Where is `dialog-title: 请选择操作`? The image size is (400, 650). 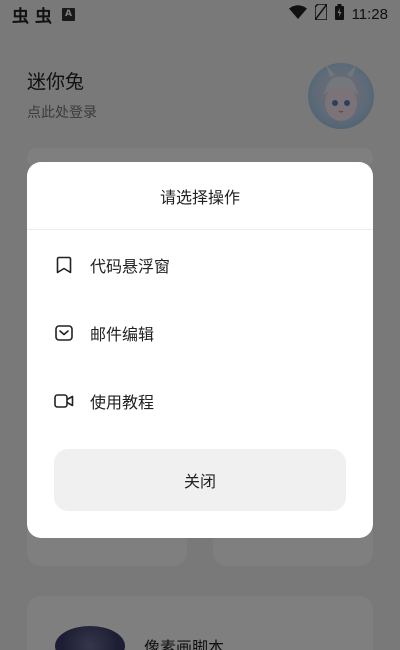
dialog-title: 请选择操作 is located at coordinates (200, 196).